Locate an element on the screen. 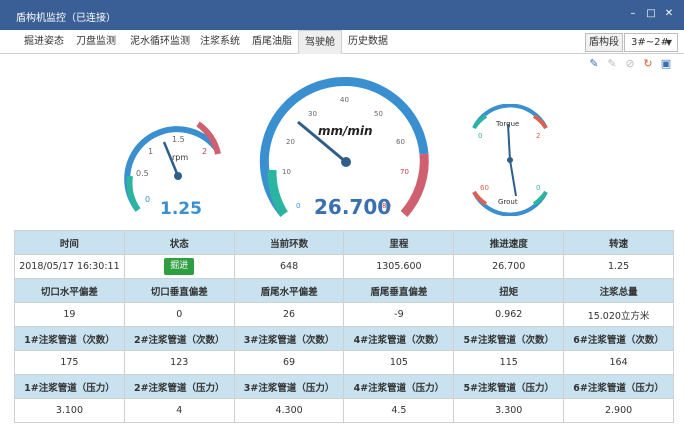 The height and width of the screenshot is (430, 684). torque-needle is located at coordinates (509, 142).